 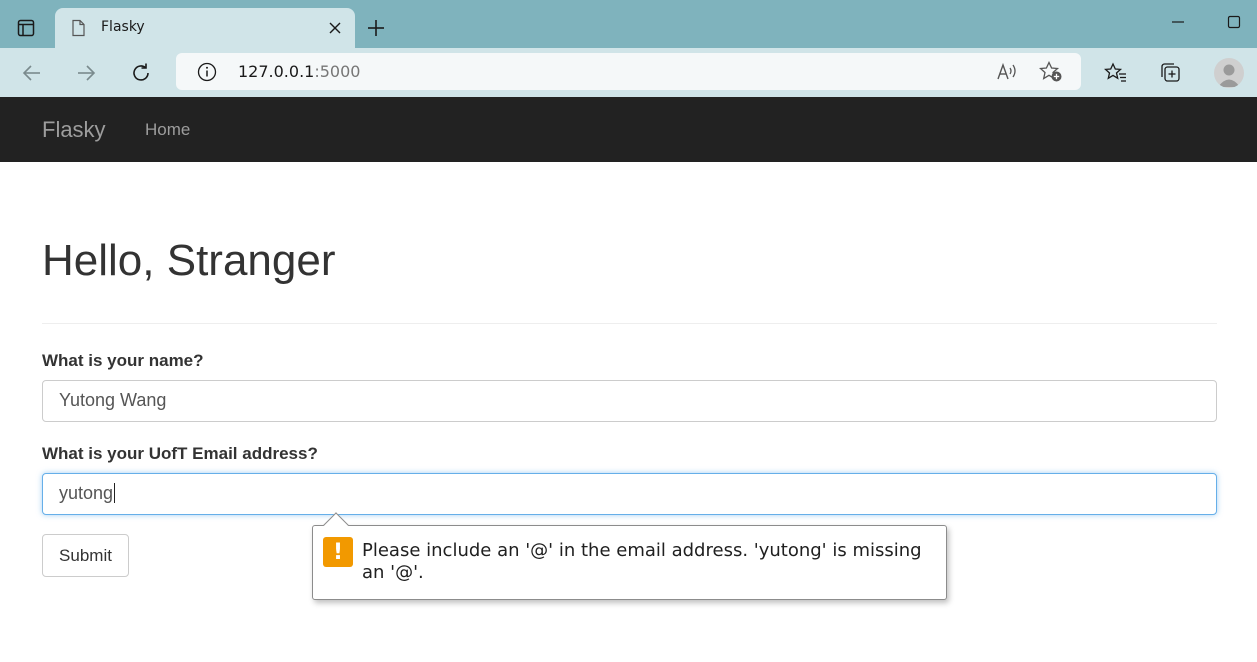 What do you see at coordinates (85, 555) in the screenshot?
I see `submit-button: Submit` at bounding box center [85, 555].